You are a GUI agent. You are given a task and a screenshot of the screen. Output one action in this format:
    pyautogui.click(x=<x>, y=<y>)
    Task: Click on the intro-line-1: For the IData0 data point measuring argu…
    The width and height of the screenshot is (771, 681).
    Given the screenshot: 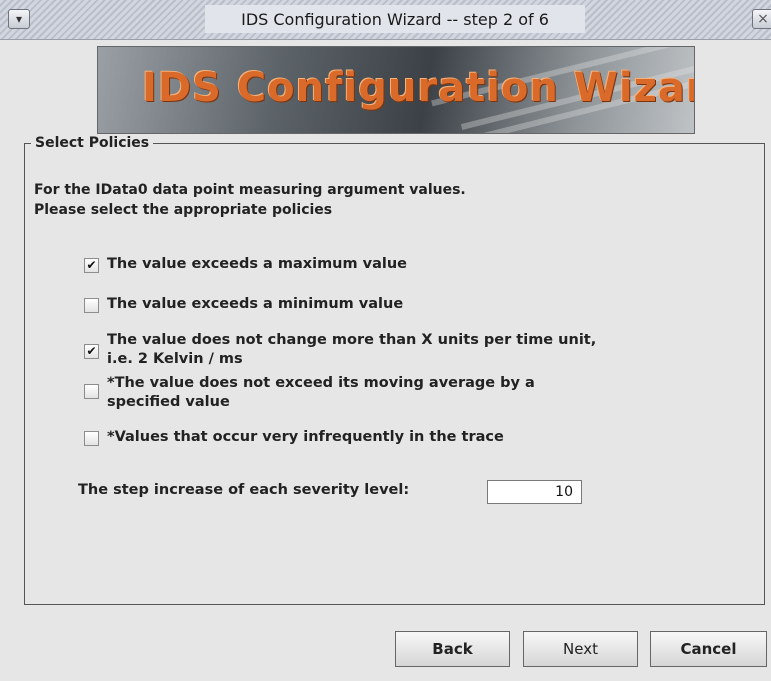 What is the action you would take?
    pyautogui.click(x=250, y=190)
    